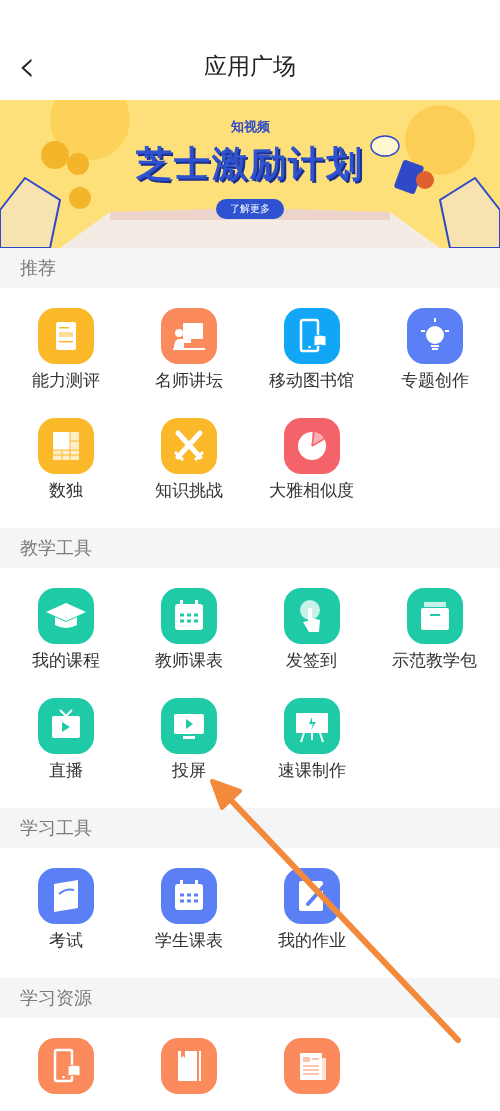 This screenshot has height=1111, width=500. What do you see at coordinates (188, 629) in the screenshot?
I see `app-tile: 教师课表` at bounding box center [188, 629].